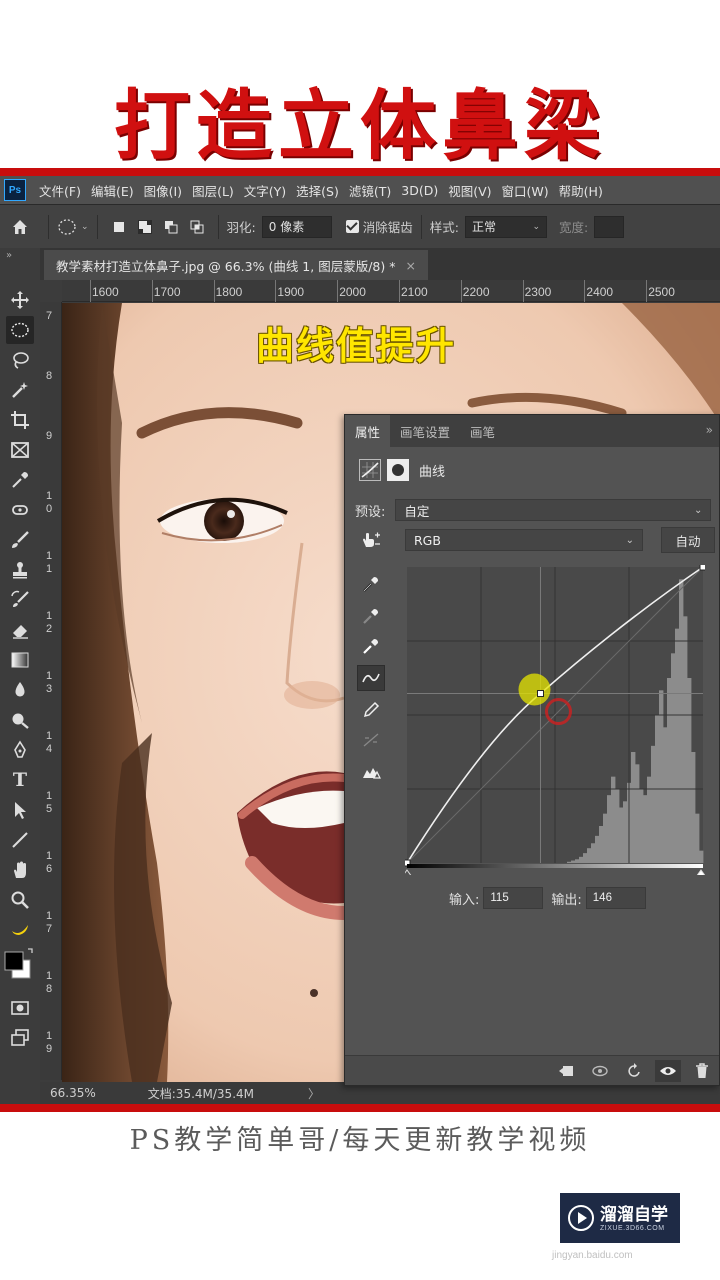 This screenshot has width=720, height=1280. What do you see at coordinates (371, 772) in the screenshot?
I see `clipping-warning-icon` at bounding box center [371, 772].